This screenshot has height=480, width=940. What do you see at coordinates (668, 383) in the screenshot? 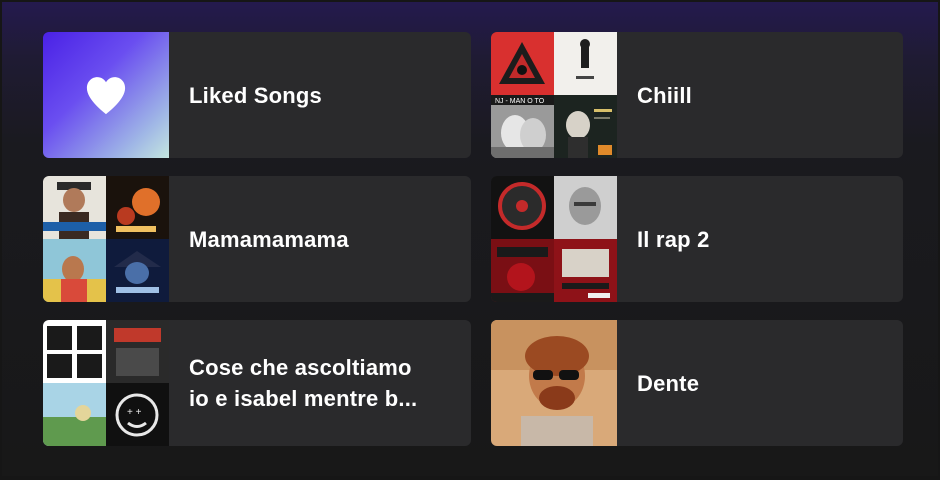
I see `shortcut-title: Dente` at bounding box center [668, 383].